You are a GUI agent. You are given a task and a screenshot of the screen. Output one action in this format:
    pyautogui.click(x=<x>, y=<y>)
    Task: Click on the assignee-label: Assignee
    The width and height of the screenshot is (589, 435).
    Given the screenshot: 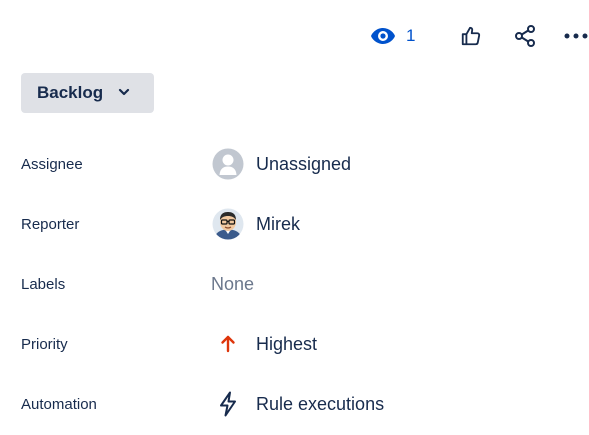 What is the action you would take?
    pyautogui.click(x=52, y=164)
    